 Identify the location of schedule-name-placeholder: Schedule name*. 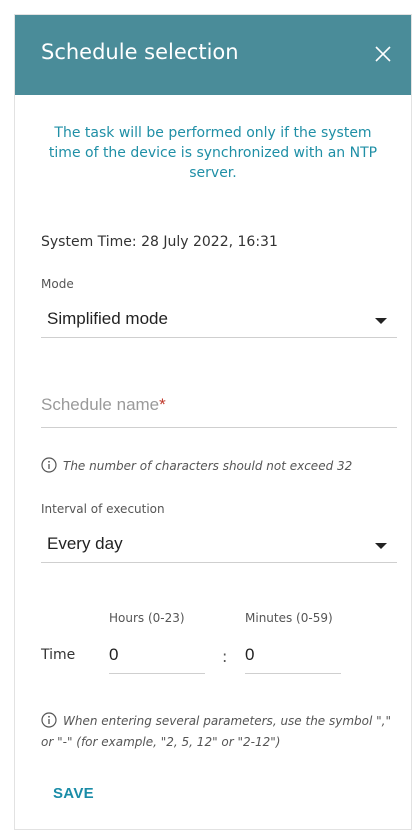
(103, 404).